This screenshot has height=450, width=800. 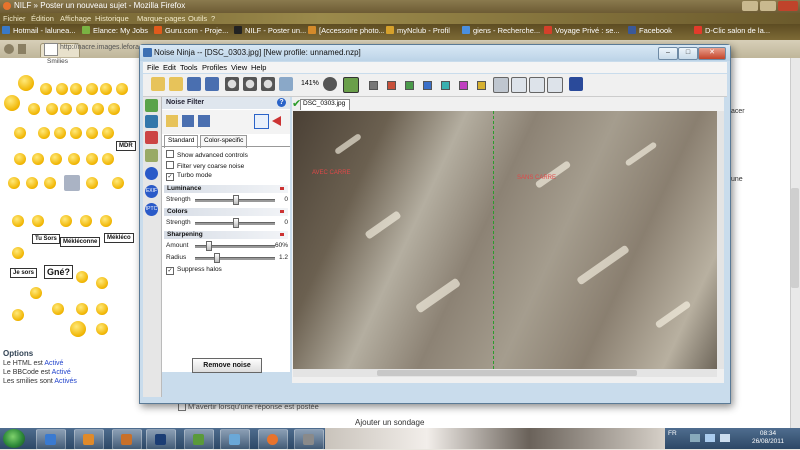 I want to click on sharpening-radius-slider, so click(x=235, y=258).